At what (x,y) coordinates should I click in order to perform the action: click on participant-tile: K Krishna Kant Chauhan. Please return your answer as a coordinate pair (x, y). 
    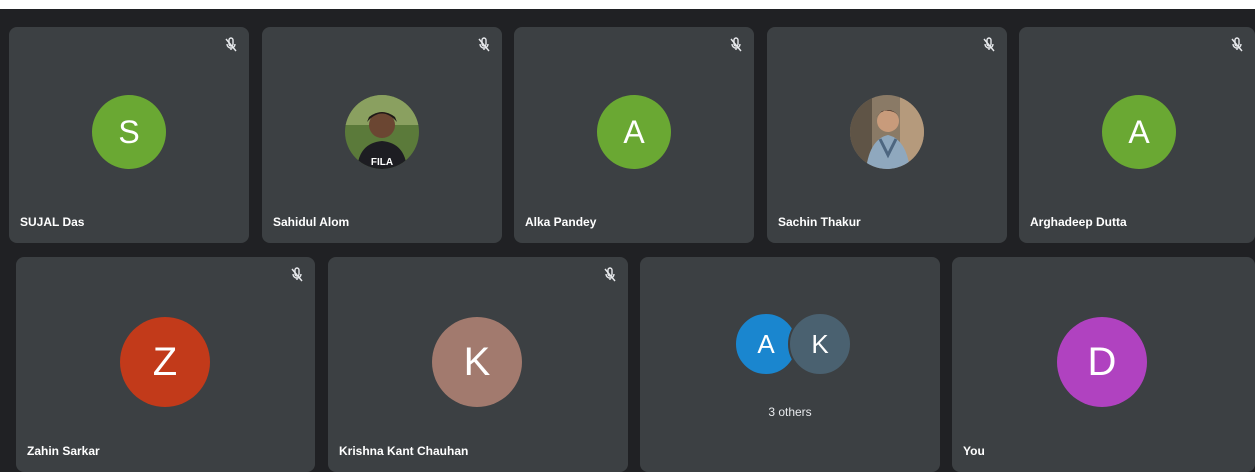
    Looking at the image, I should click on (478, 364).